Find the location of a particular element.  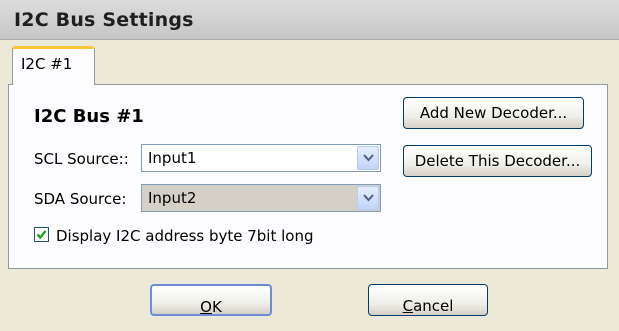

sda-dropdown-button is located at coordinates (368, 198).